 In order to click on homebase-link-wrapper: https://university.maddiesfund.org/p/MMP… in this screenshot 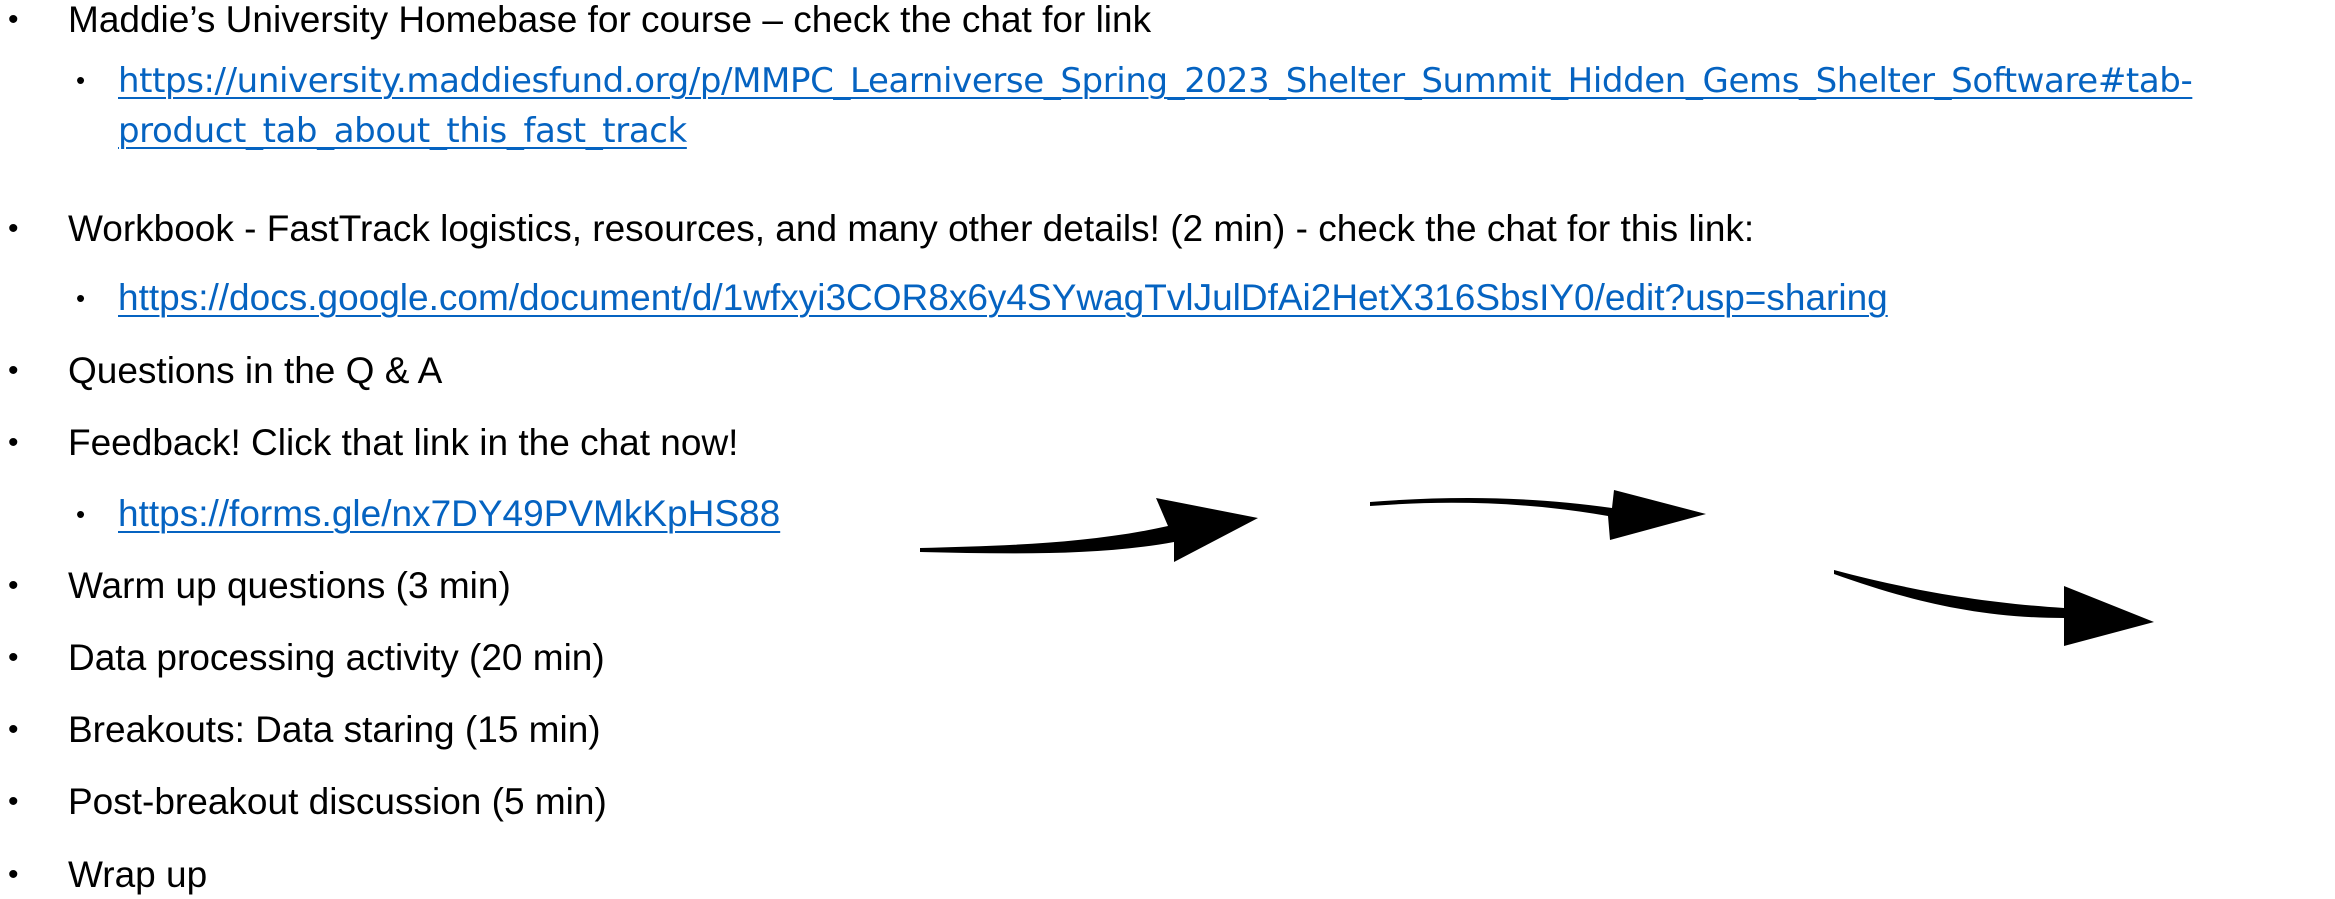, I will do `click(1225, 106)`.